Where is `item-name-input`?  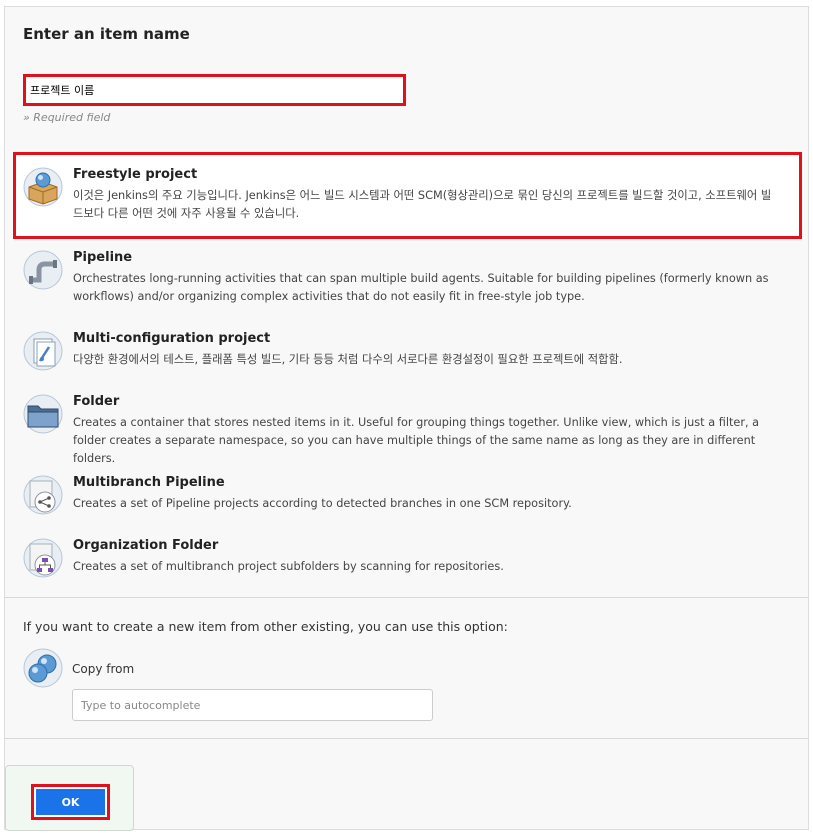
item-name-input is located at coordinates (214, 90).